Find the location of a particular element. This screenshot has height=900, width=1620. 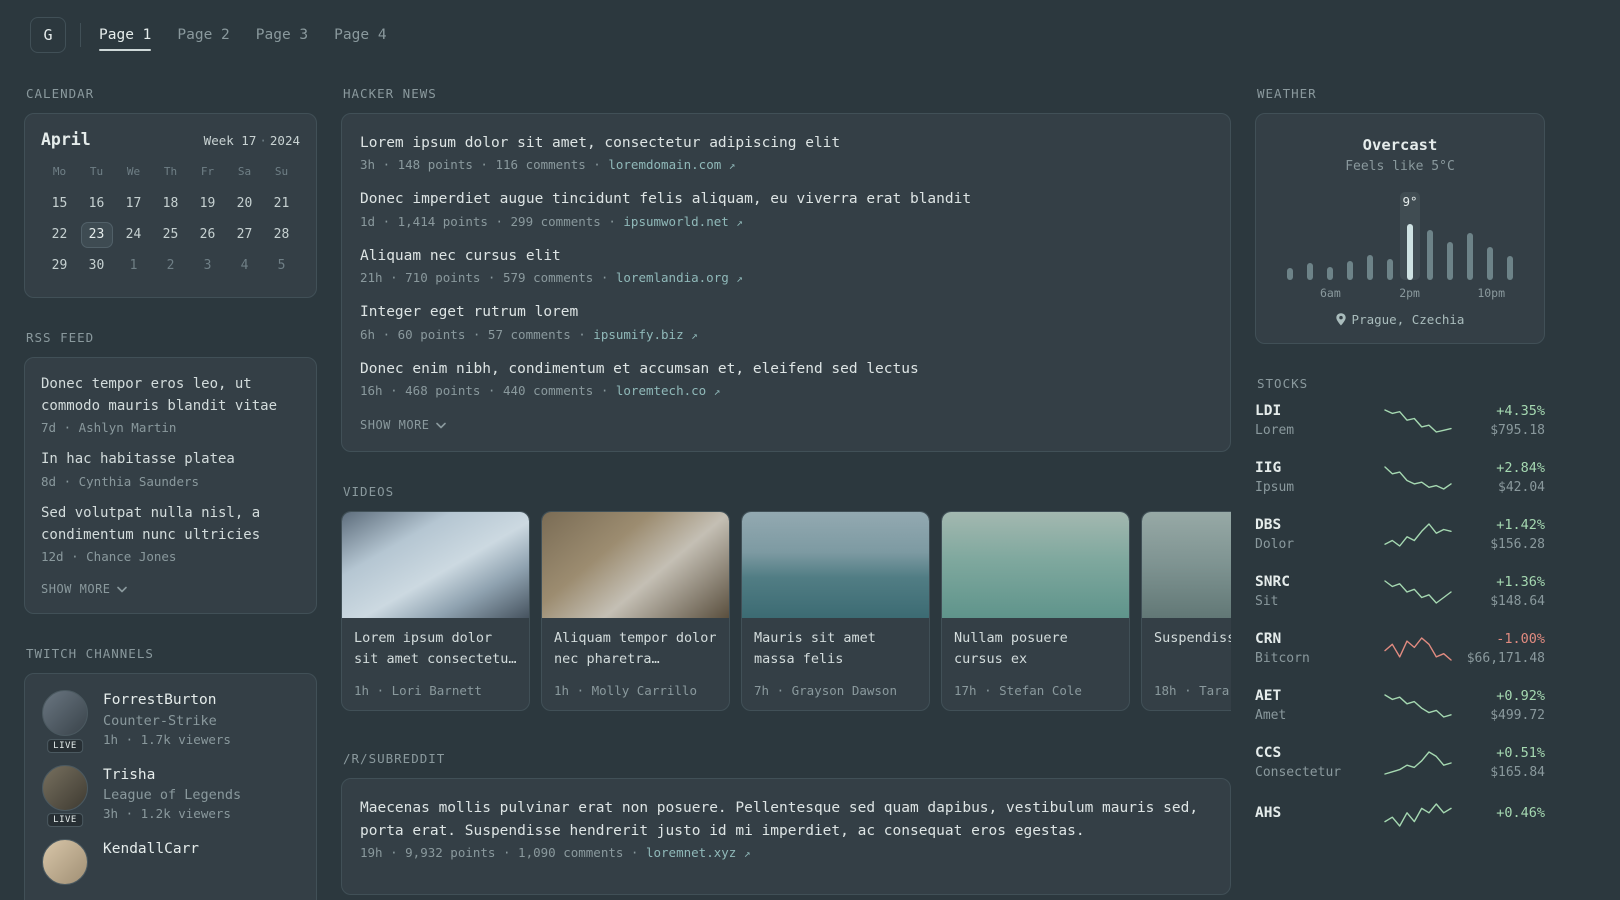

hn-domain-link: loremtech.co is located at coordinates (661, 390).